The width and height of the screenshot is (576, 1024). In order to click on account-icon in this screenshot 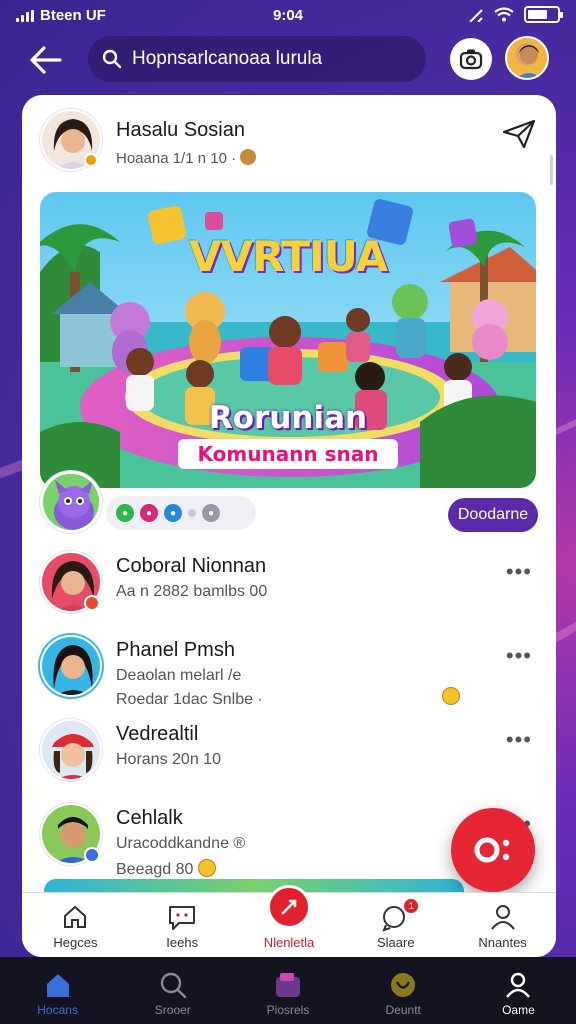, I will do `click(518, 985)`.